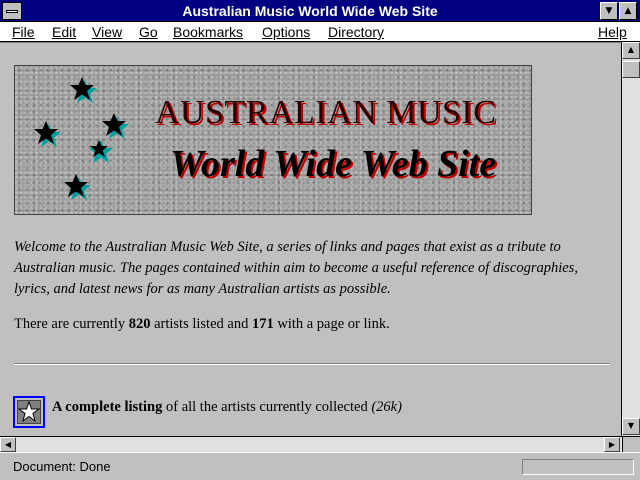  Describe the element at coordinates (612, 32) in the screenshot. I see `menu-help: Help` at that location.